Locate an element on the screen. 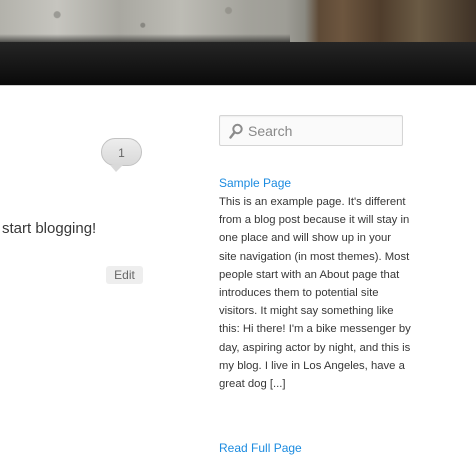 The width and height of the screenshot is (476, 459). comment-count-bubble: 1 is located at coordinates (121, 155).